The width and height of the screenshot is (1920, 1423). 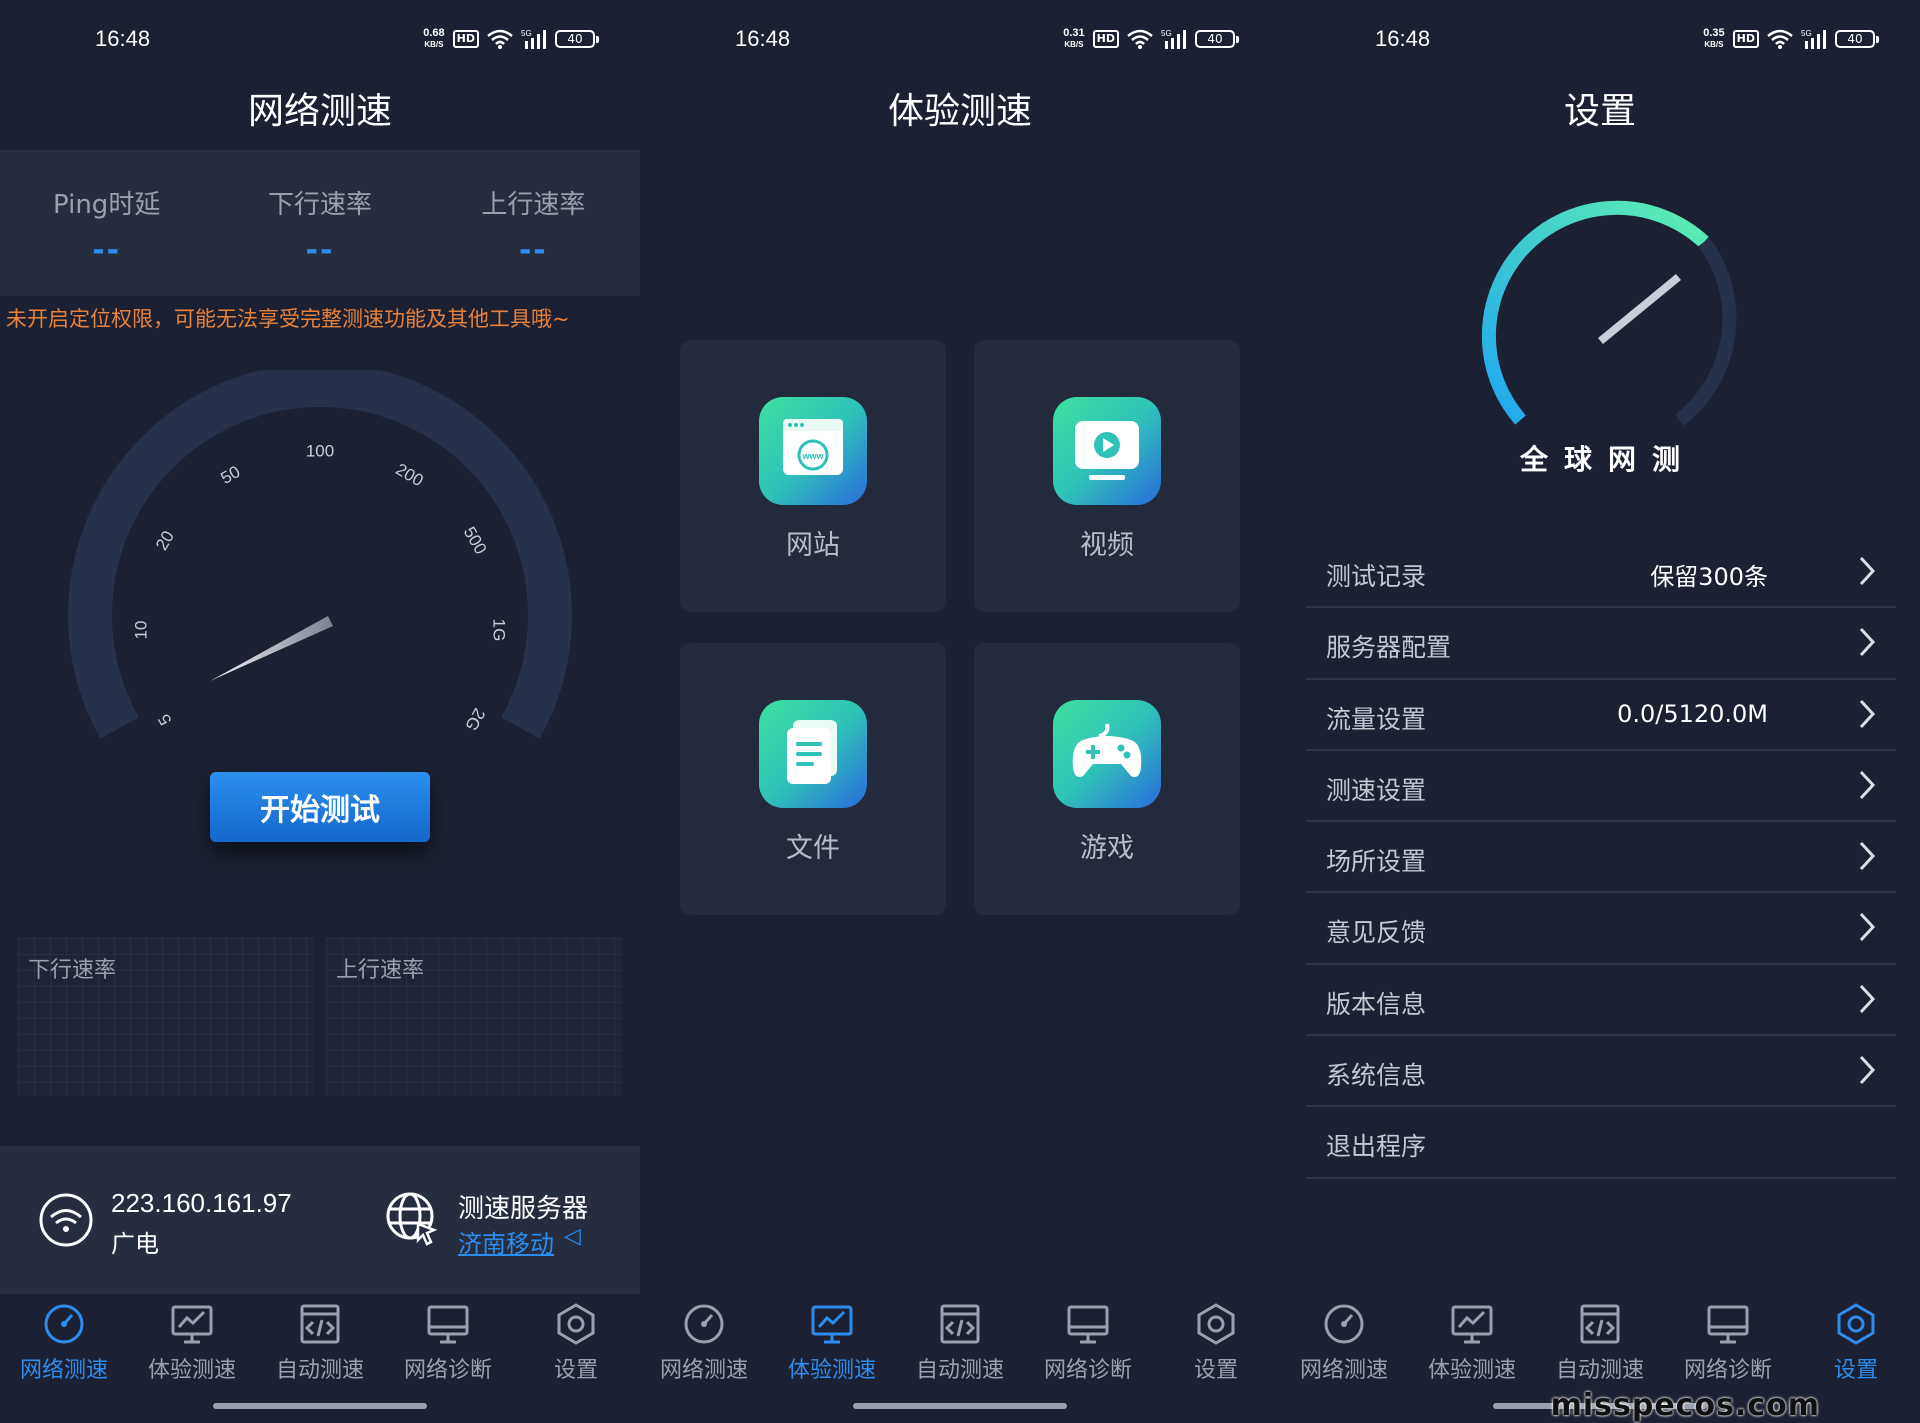 What do you see at coordinates (412, 1219) in the screenshot?
I see `globe-icon` at bounding box center [412, 1219].